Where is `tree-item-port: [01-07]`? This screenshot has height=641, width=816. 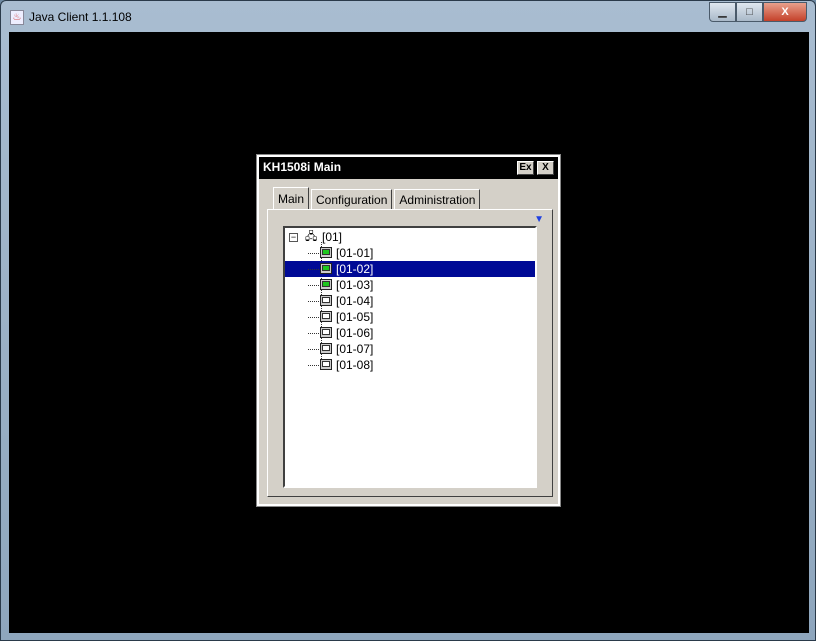
tree-item-port: [01-07] is located at coordinates (410, 349).